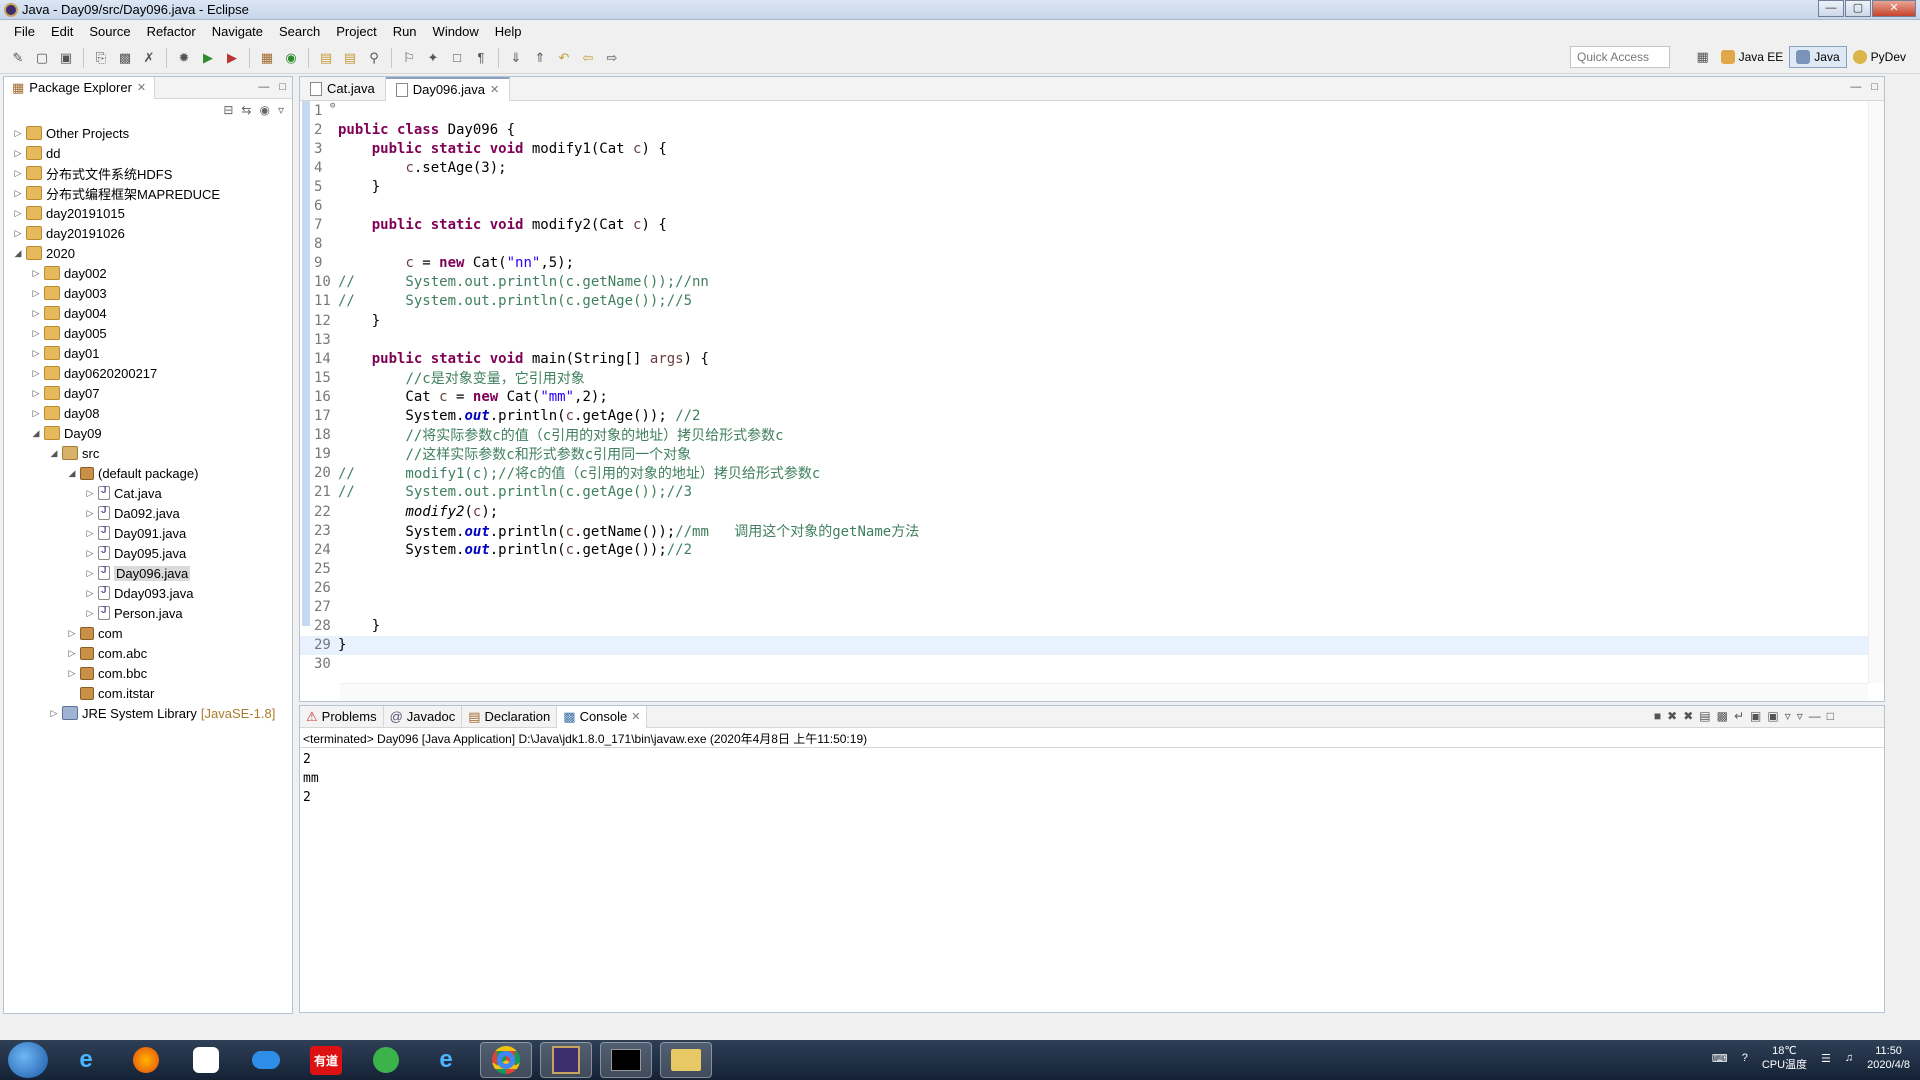 Image resolution: width=1920 pixels, height=1080 pixels. Describe the element at coordinates (148, 213) in the screenshot. I see `tree-item: ▷ day20191015` at that location.